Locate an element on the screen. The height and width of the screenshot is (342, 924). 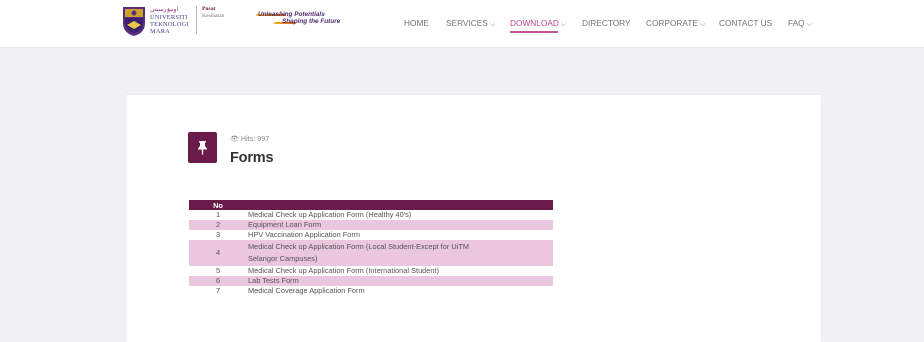
row-number: 6 is located at coordinates (218, 281).